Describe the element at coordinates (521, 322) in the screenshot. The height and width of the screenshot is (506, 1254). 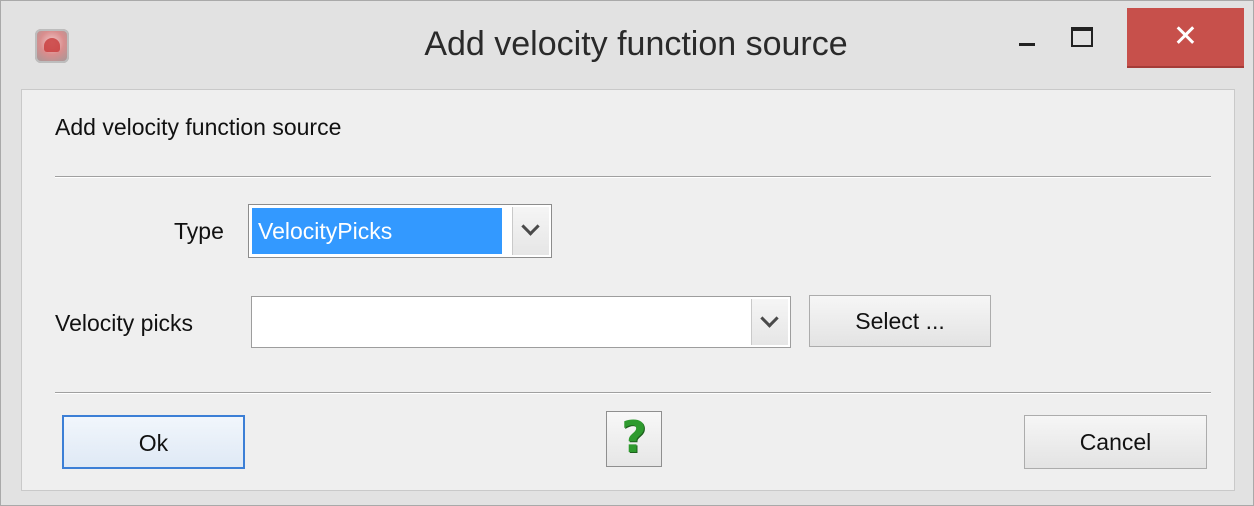
I see `velocity-picks-select` at that location.